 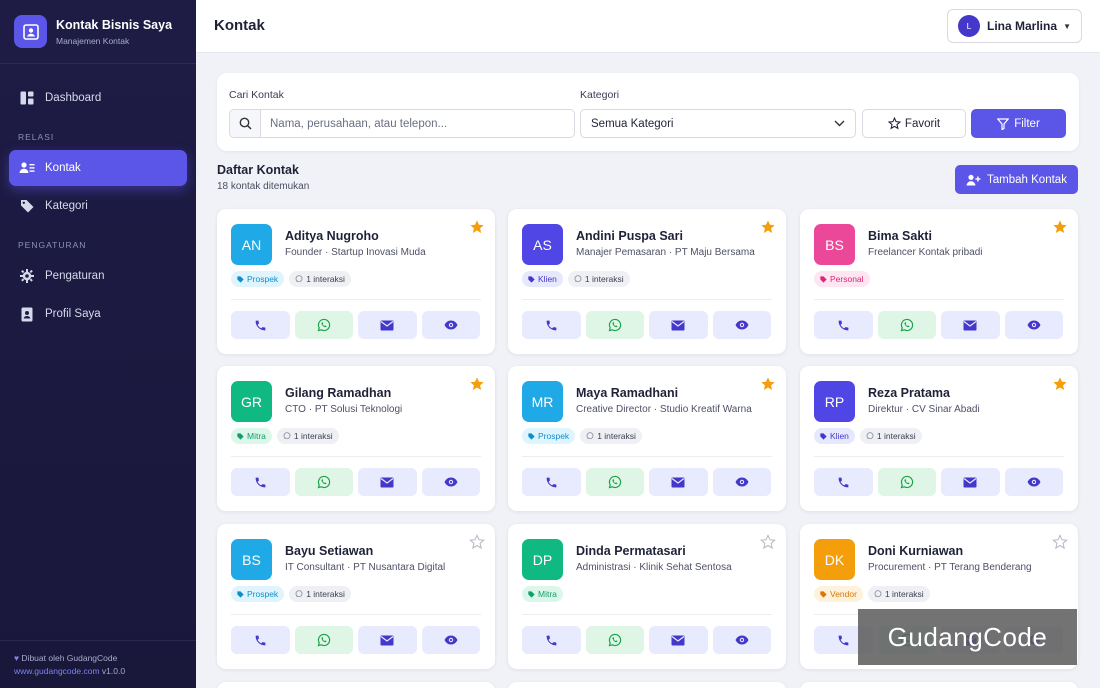 What do you see at coordinates (909, 393) in the screenshot?
I see `contact-name: Reza Pratama` at bounding box center [909, 393].